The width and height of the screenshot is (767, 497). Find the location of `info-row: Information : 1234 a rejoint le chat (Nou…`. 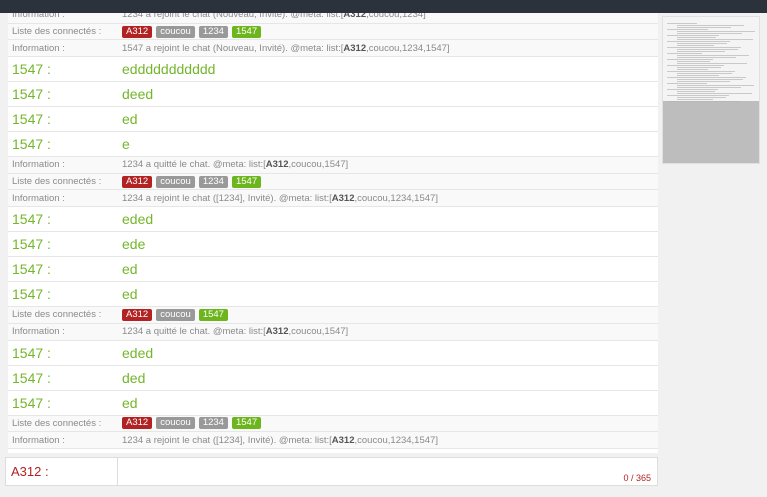

info-row: Information : 1234 a rejoint le chat (Nou… is located at coordinates (333, 18).